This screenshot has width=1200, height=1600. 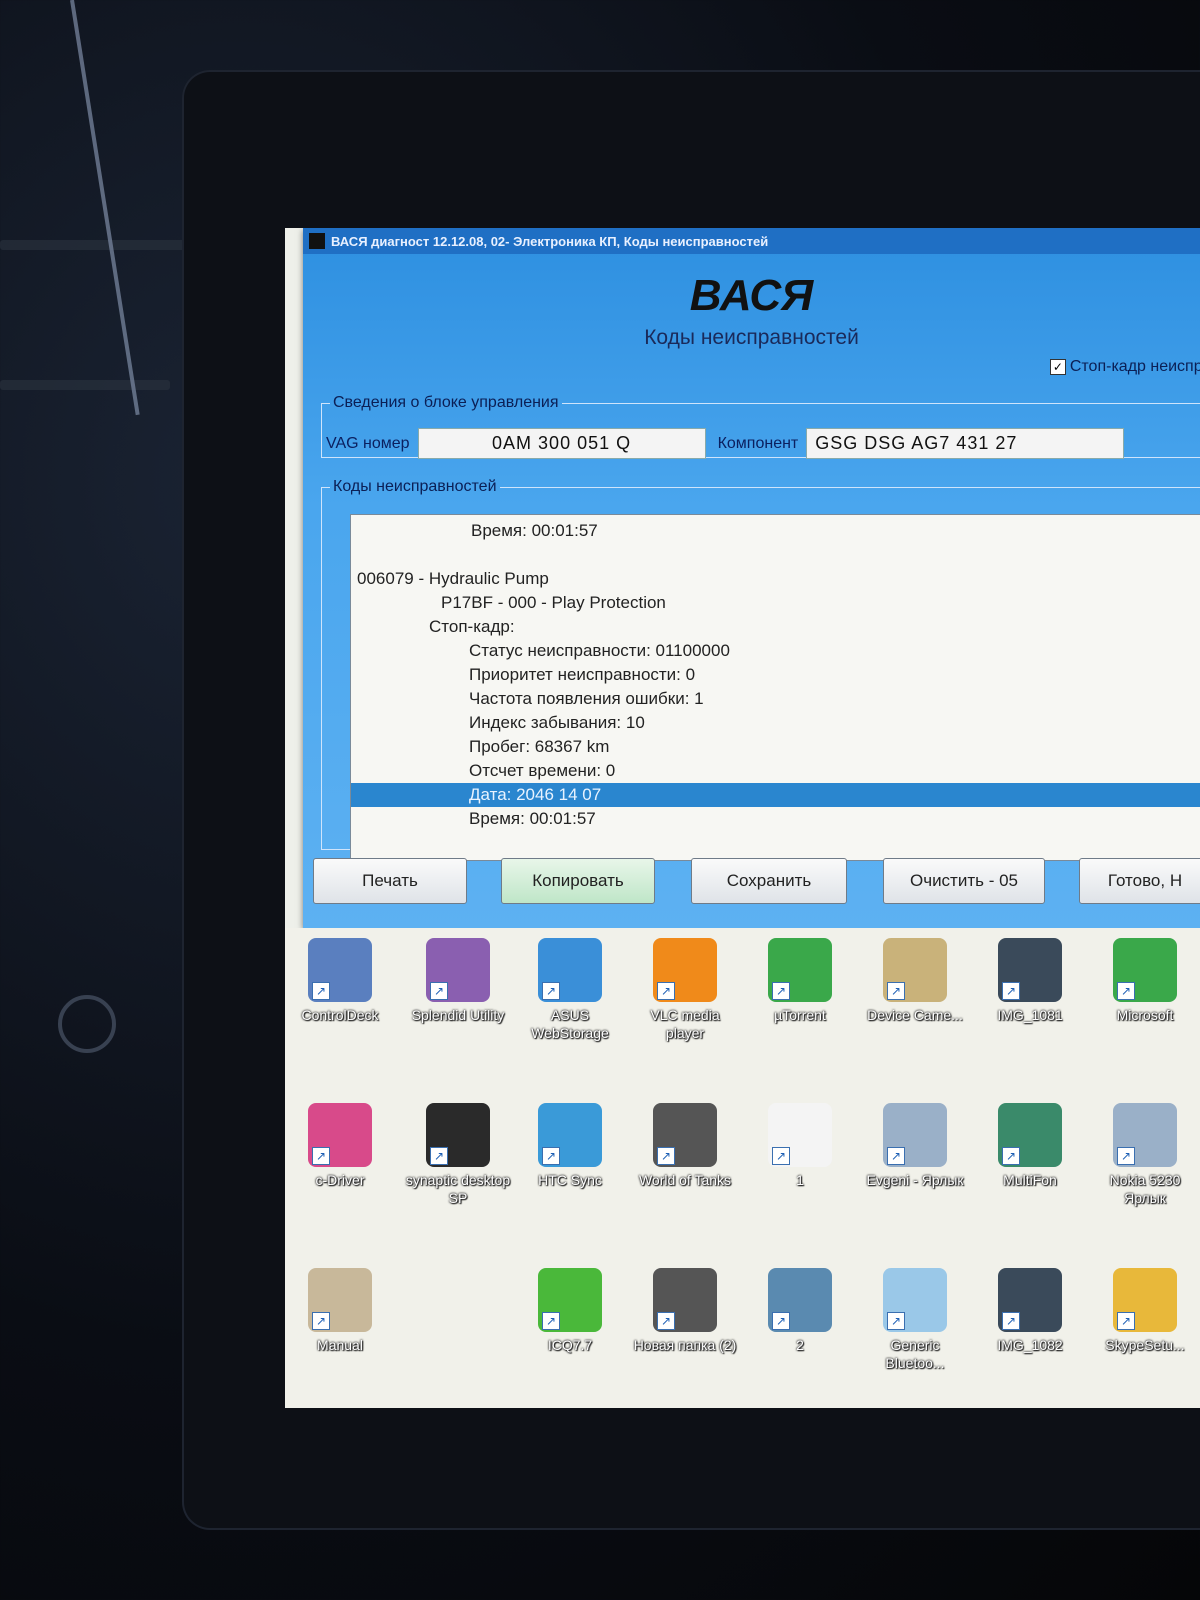 I want to click on vlc-icon: ↗, so click(x=685, y=970).